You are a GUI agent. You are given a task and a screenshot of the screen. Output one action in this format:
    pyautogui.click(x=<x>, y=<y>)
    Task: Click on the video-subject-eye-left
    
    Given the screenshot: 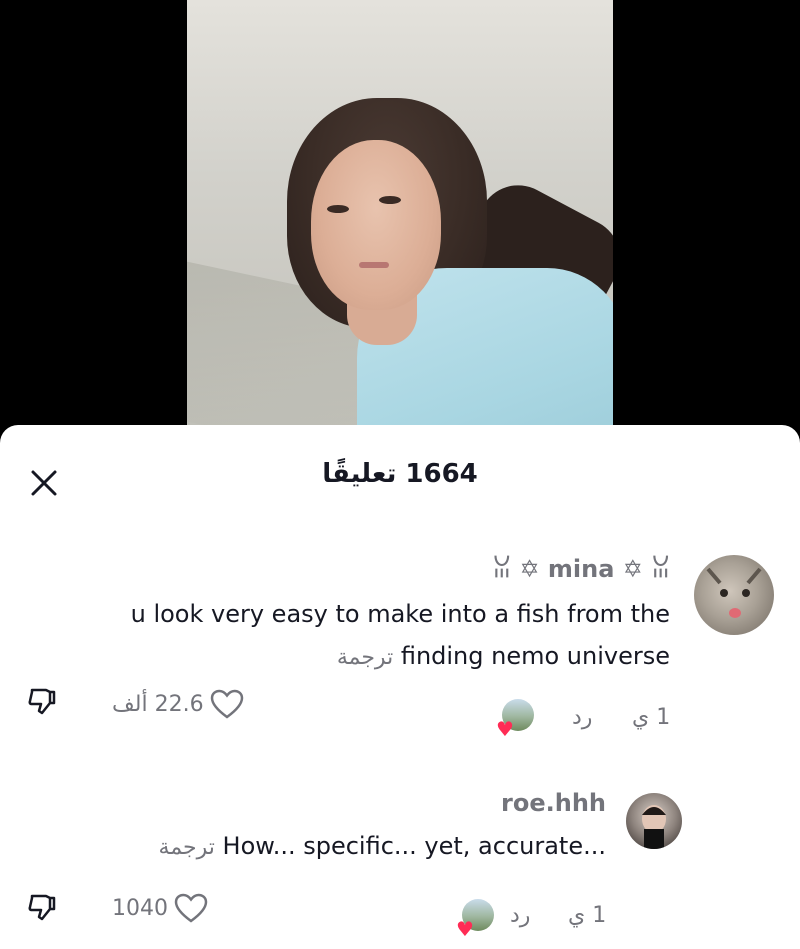 What is the action you would take?
    pyautogui.click(x=338, y=209)
    